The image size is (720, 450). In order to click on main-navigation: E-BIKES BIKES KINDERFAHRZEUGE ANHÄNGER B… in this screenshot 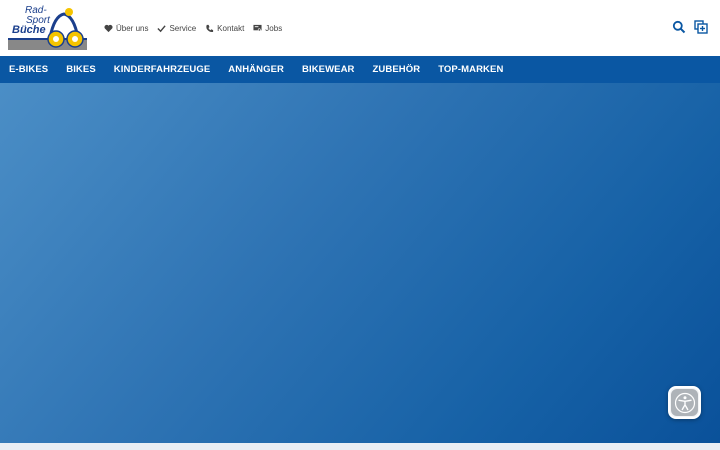, I will do `click(360, 69)`.